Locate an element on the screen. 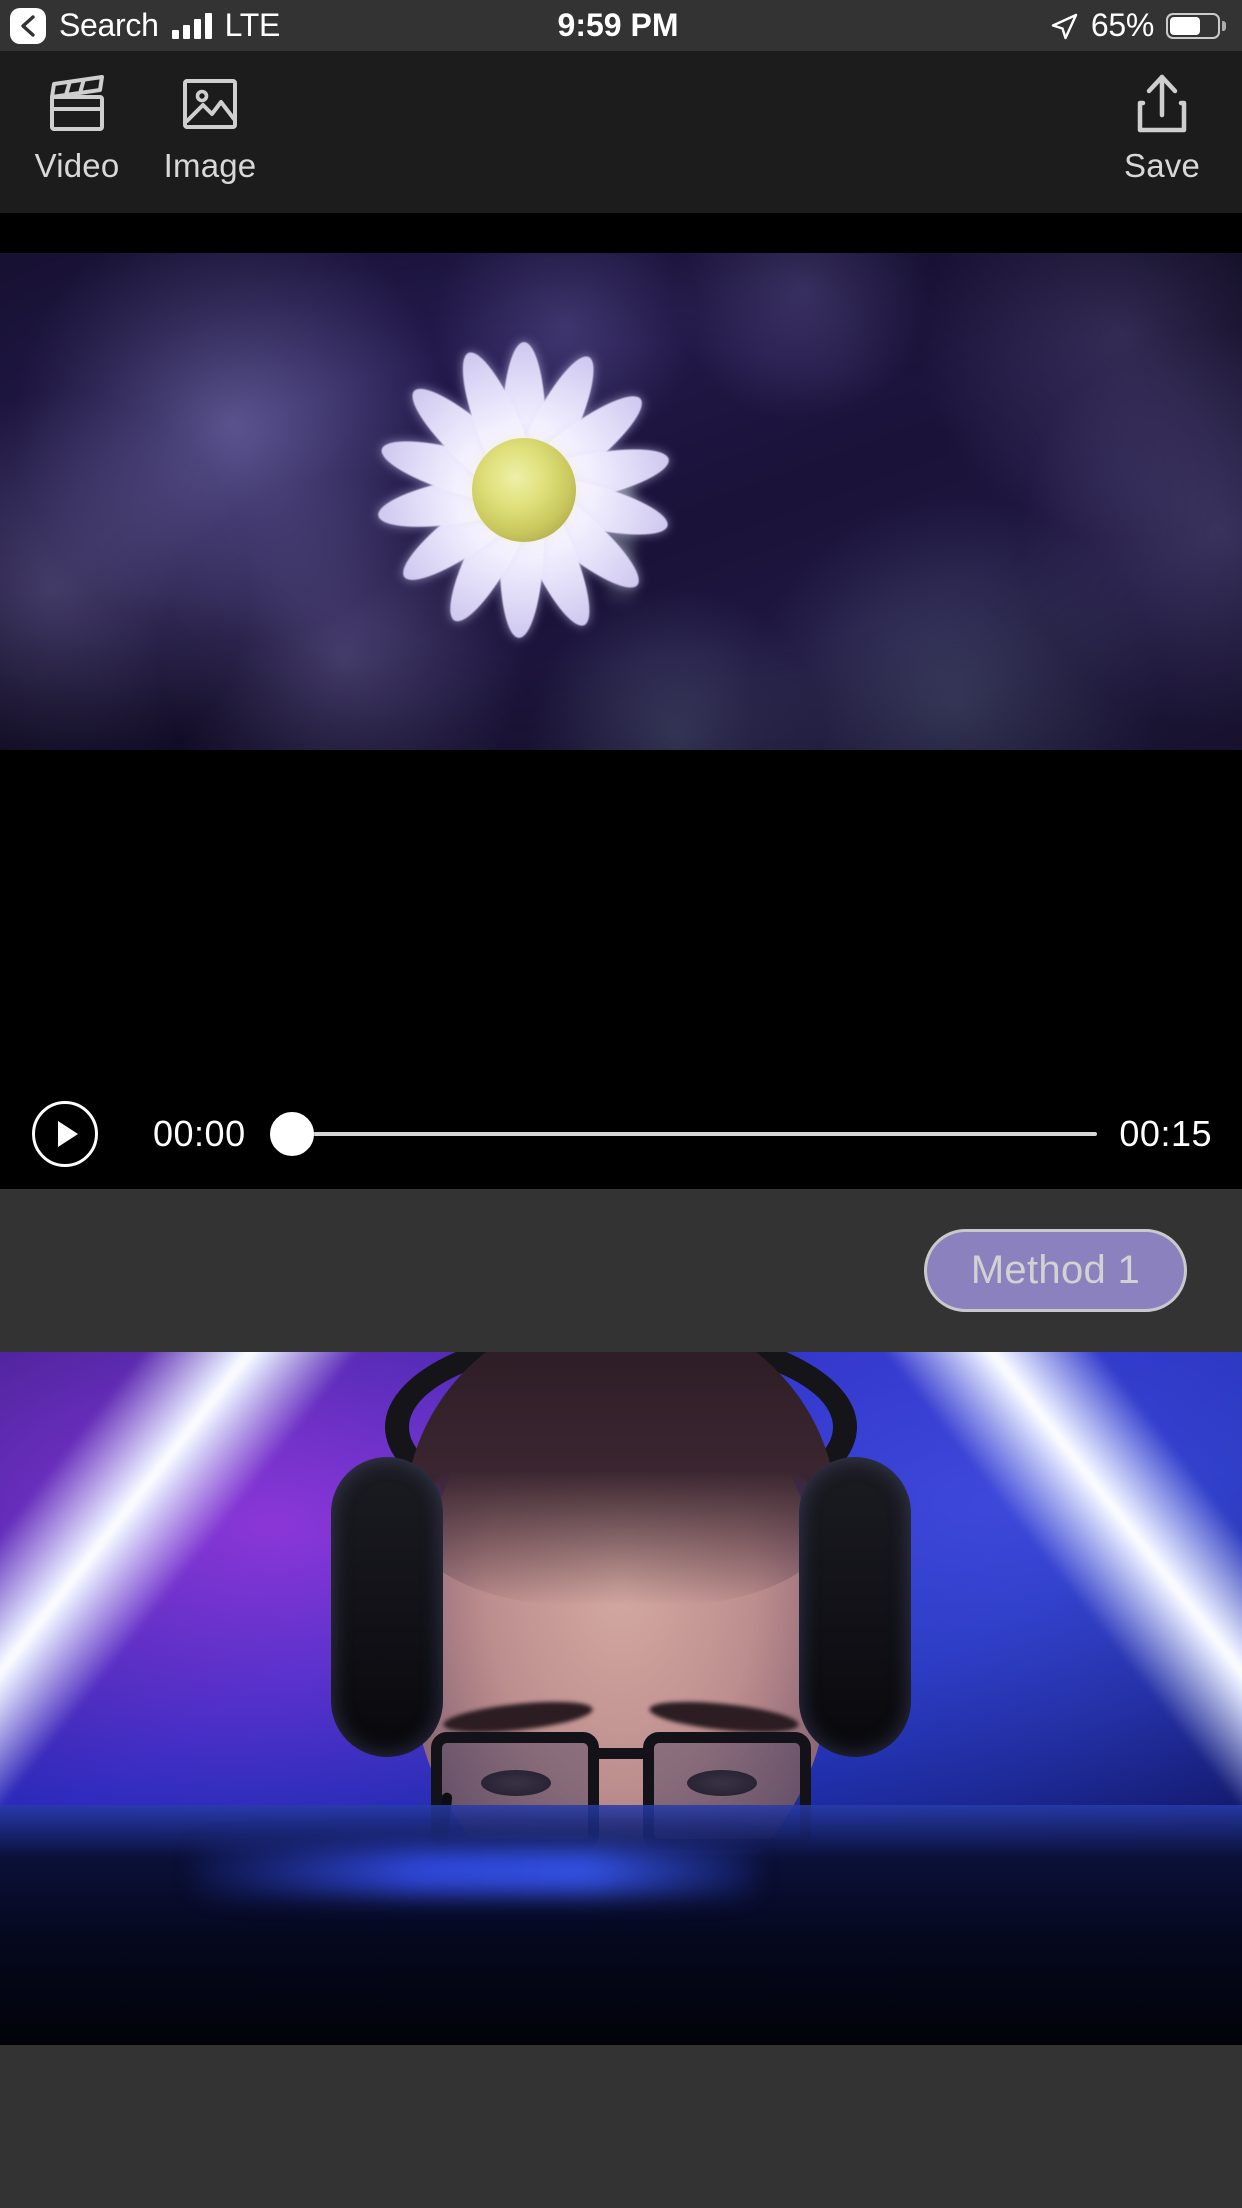  save-button: Save is located at coordinates (1162, 127).